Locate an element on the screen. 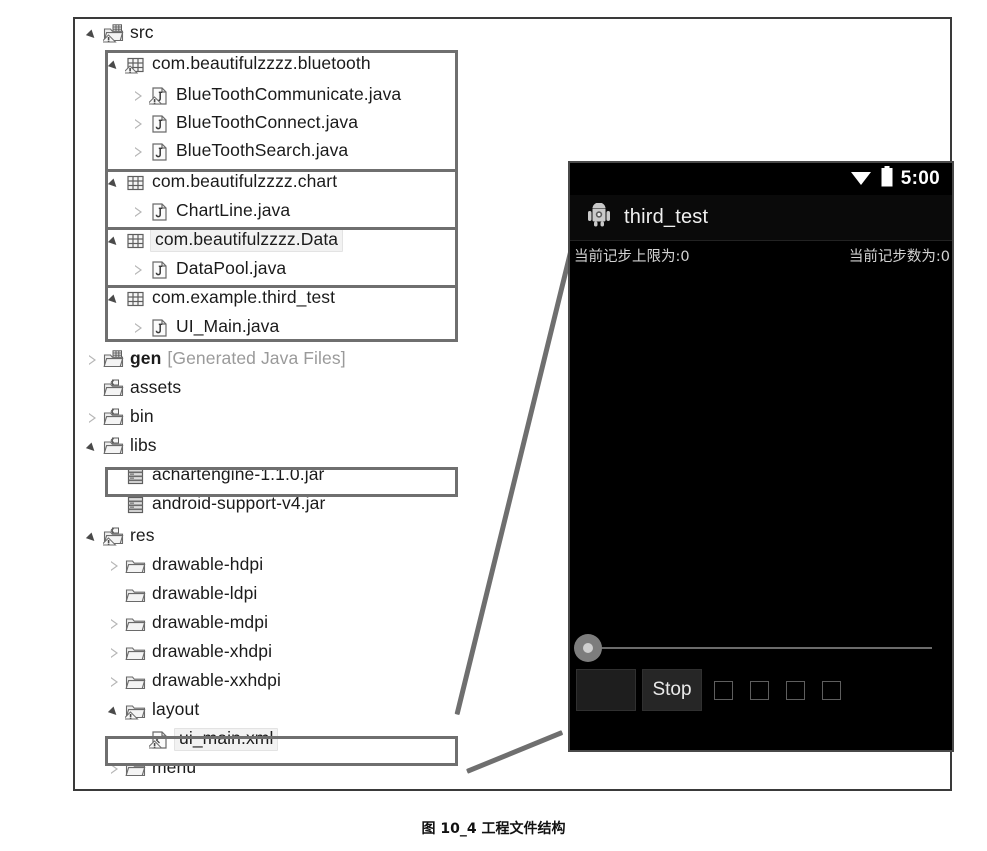 This screenshot has width=987, height=851. tree-item-layout: layout is located at coordinates (153, 710).